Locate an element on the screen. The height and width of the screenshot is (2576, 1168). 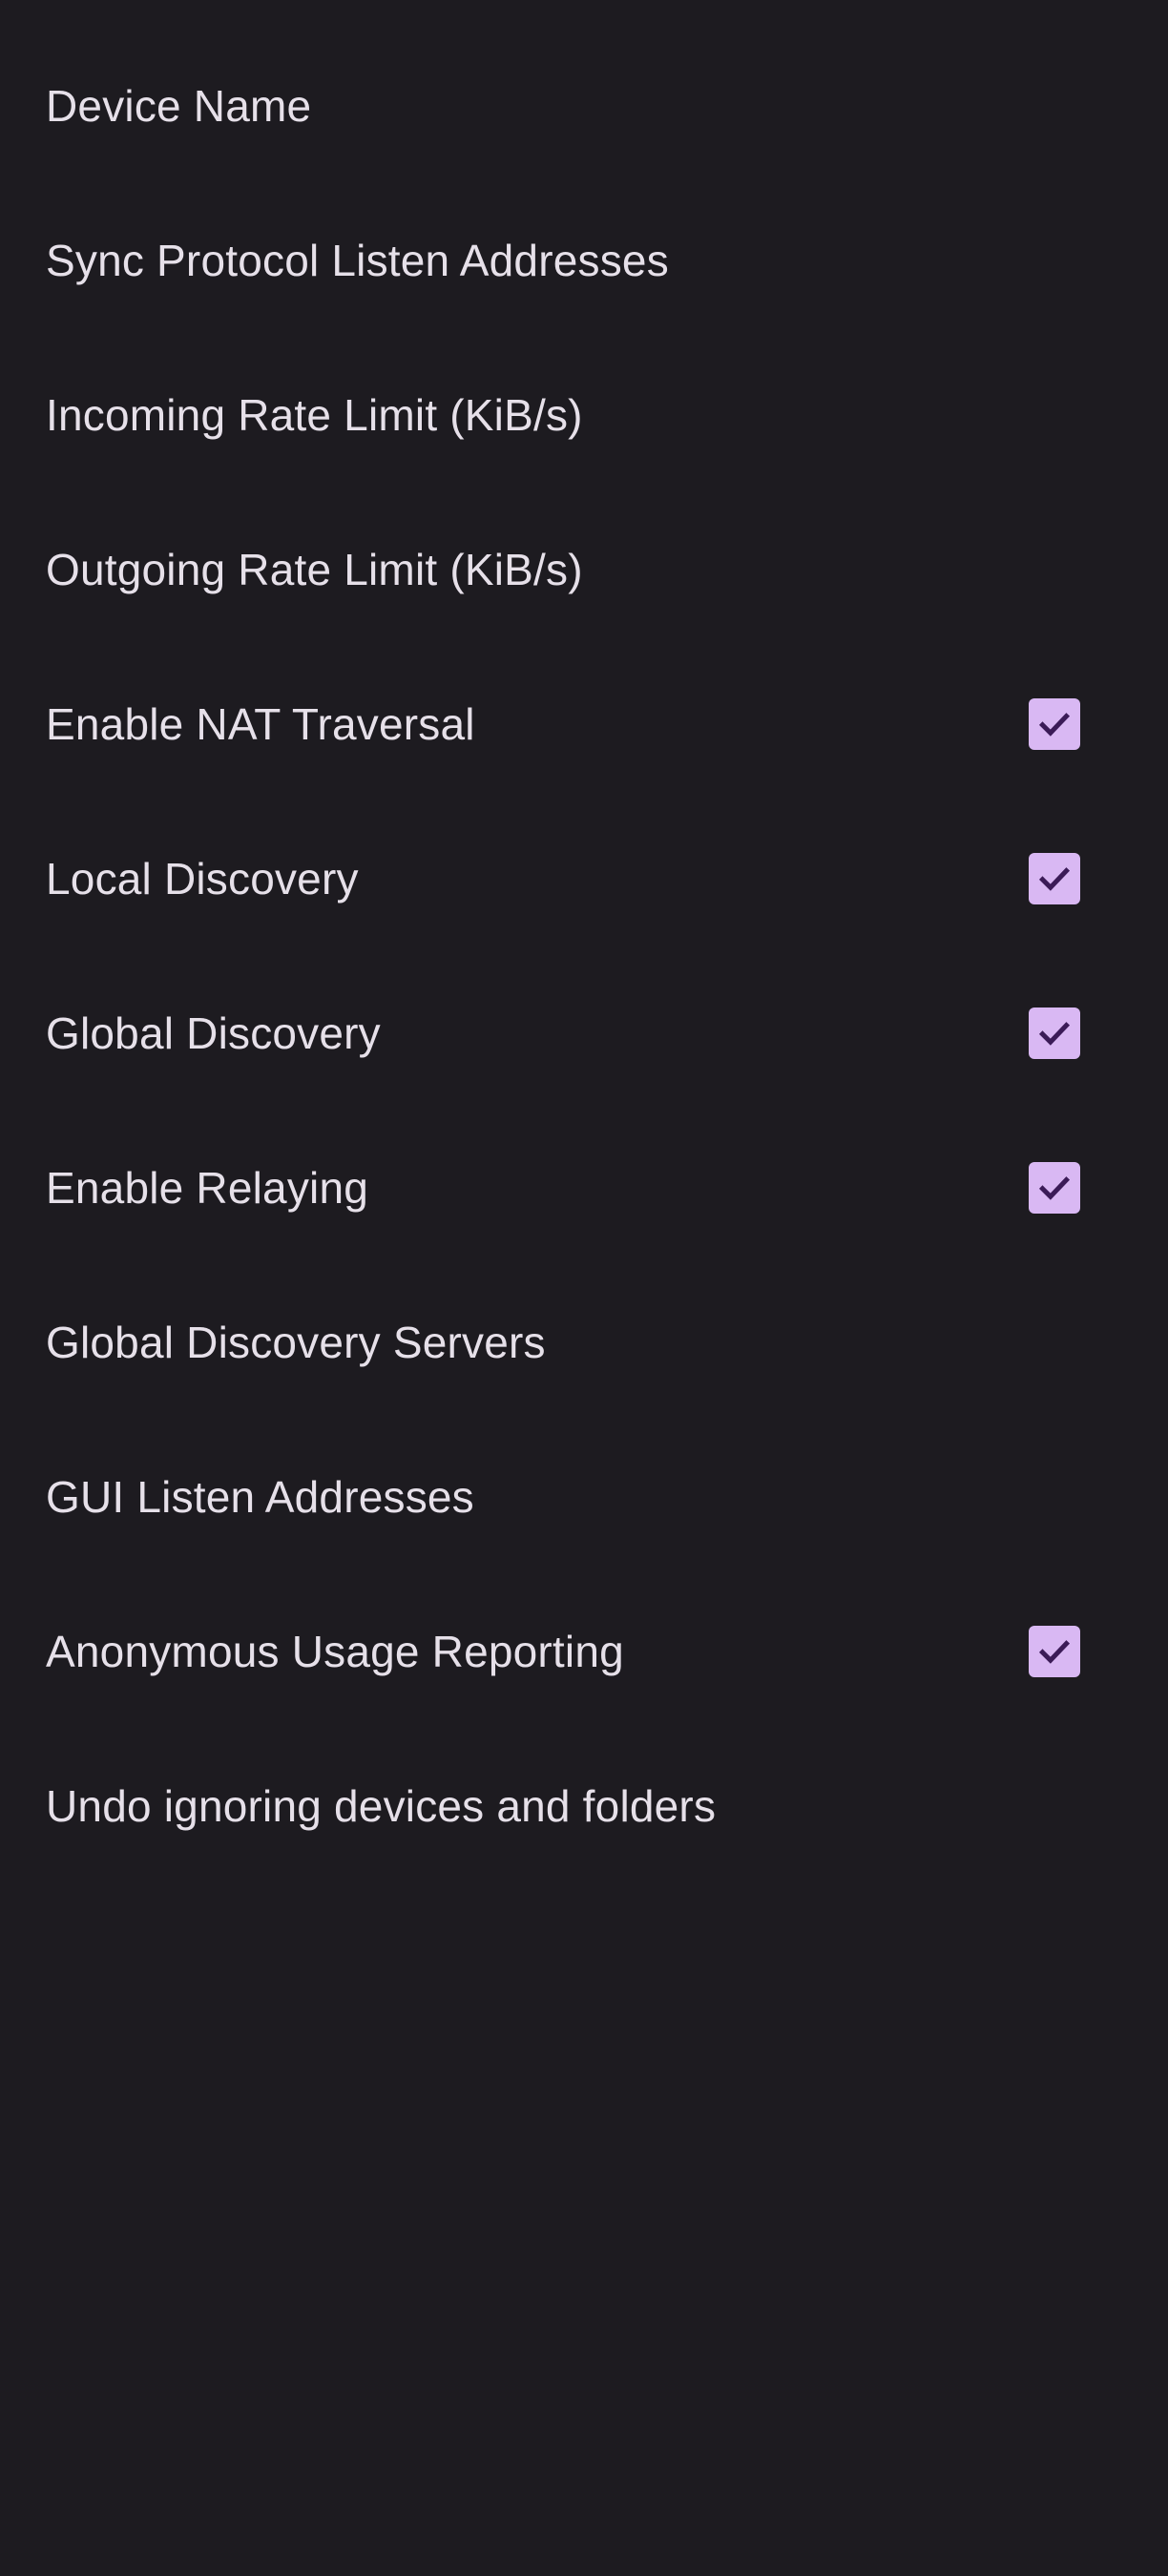
local-discovery-checkbox is located at coordinates (1055, 878).